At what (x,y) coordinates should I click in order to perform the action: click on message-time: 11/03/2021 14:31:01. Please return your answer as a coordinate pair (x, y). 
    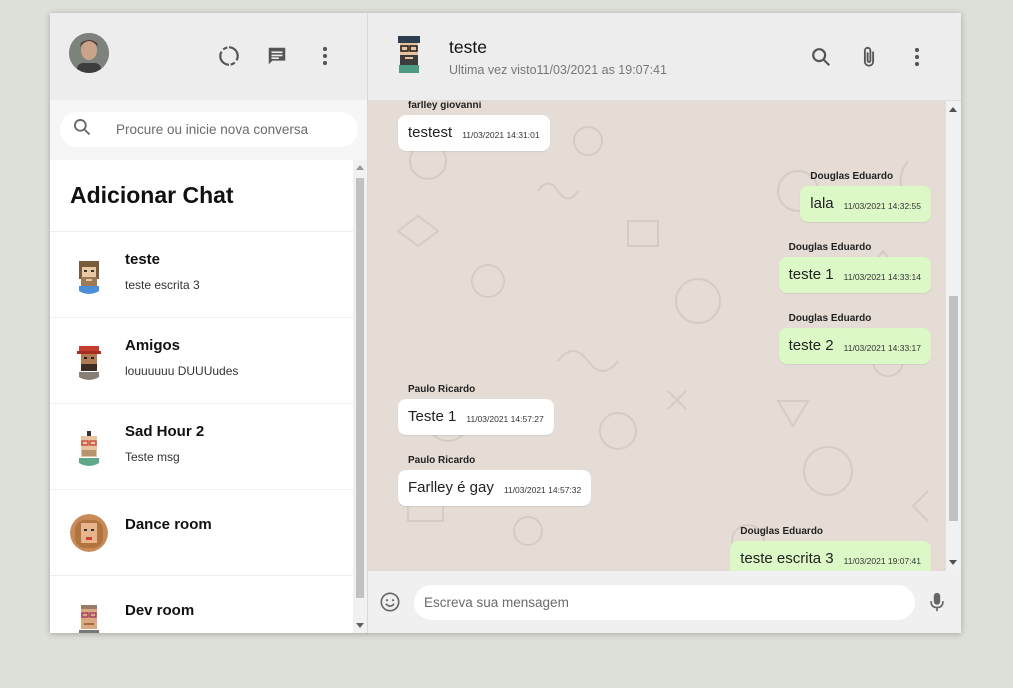
    Looking at the image, I should click on (501, 135).